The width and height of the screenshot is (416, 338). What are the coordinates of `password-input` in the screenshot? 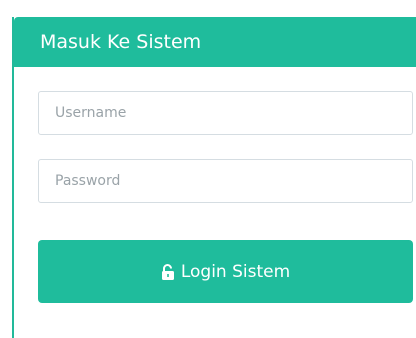 It's located at (225, 181).